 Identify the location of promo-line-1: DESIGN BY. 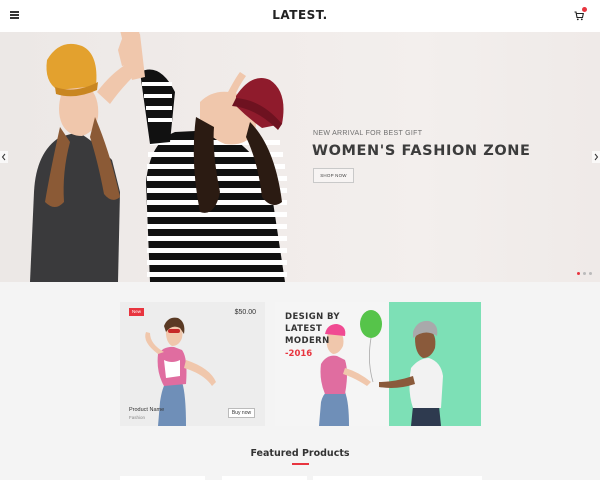
(312, 317).